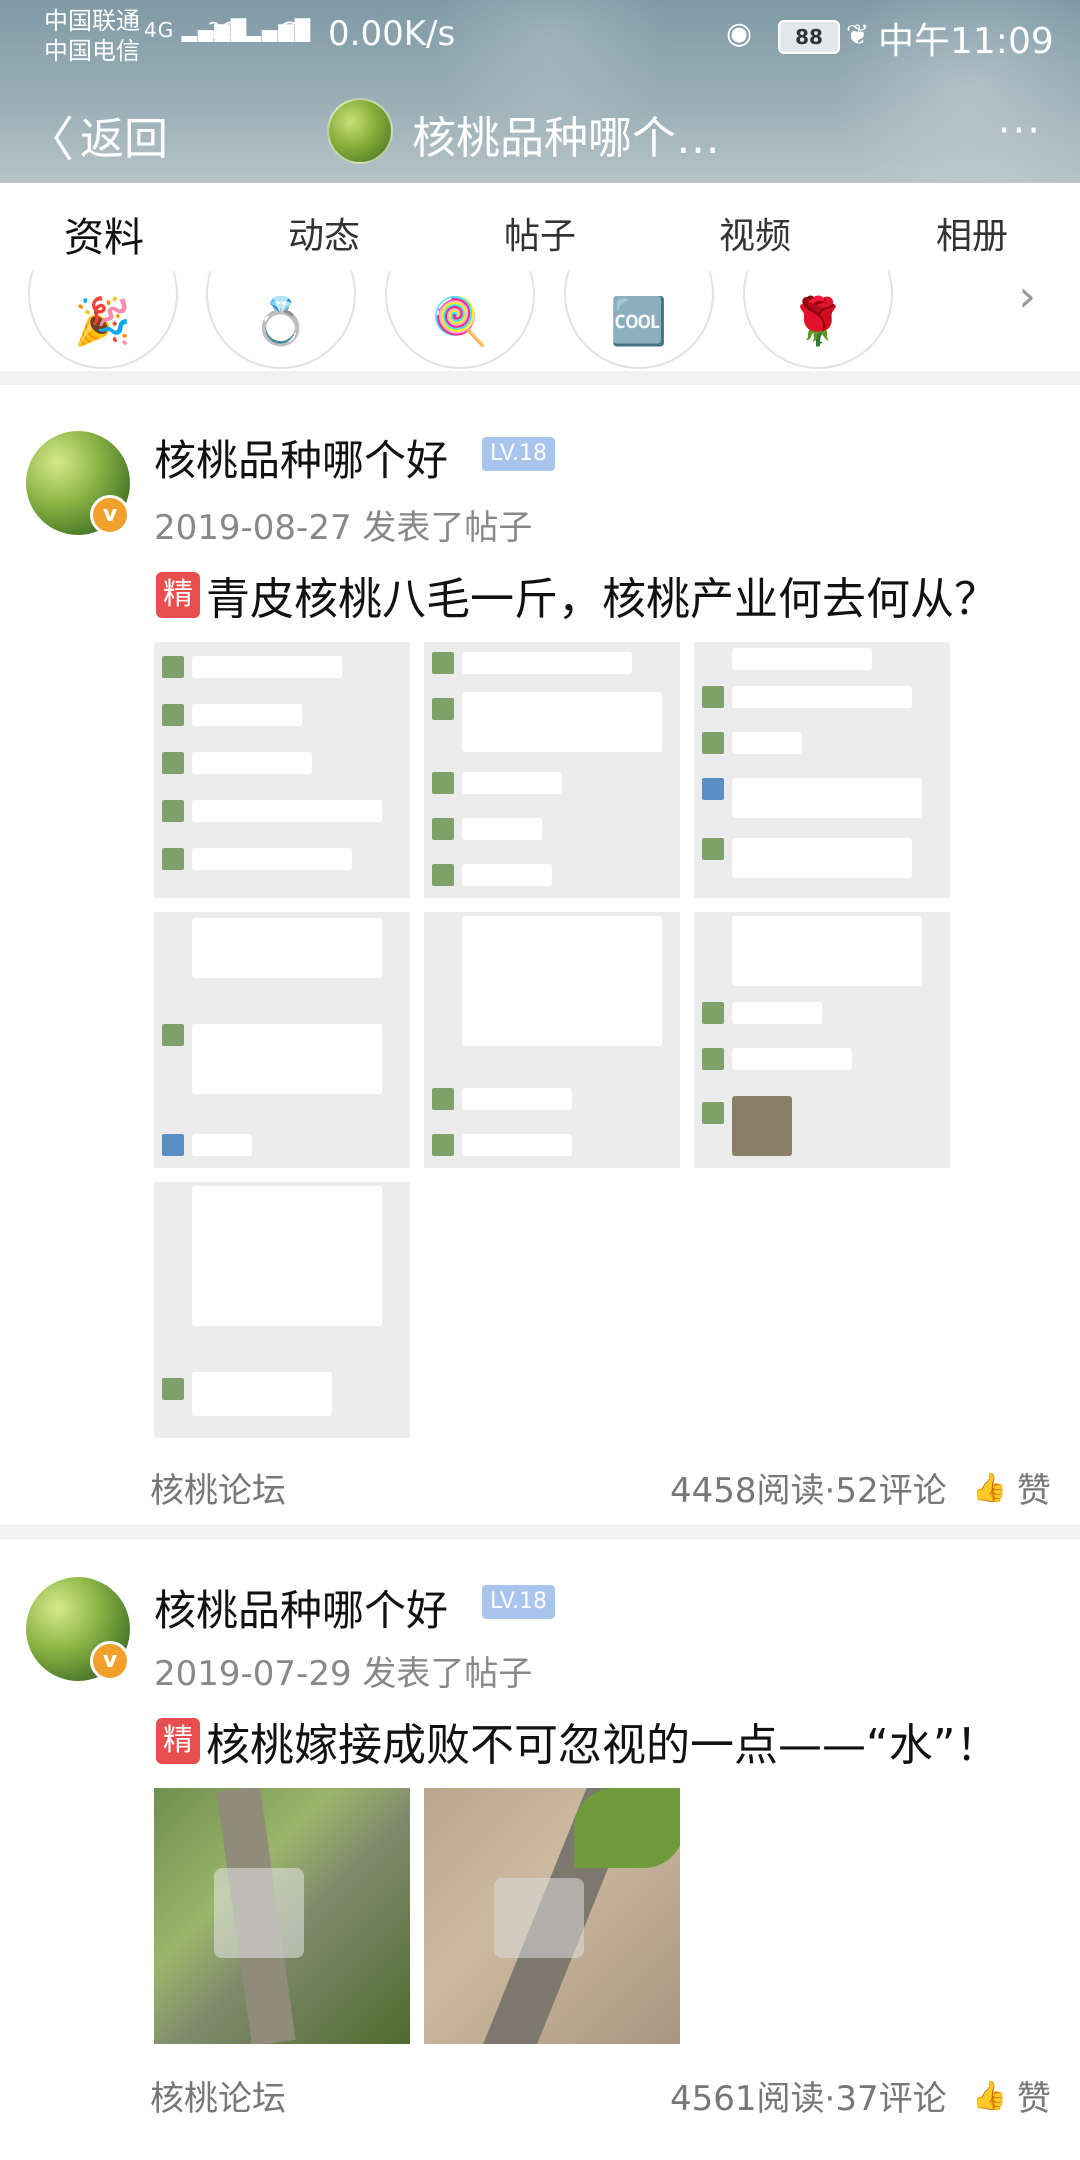  I want to click on party-popper-icon: 🎉, so click(103, 320).